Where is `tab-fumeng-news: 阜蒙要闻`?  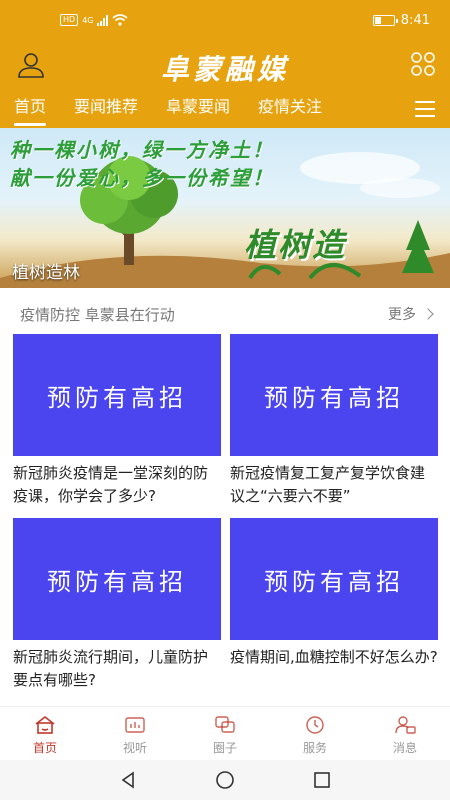
tab-fumeng-news: 阜蒙要闻 is located at coordinates (198, 109).